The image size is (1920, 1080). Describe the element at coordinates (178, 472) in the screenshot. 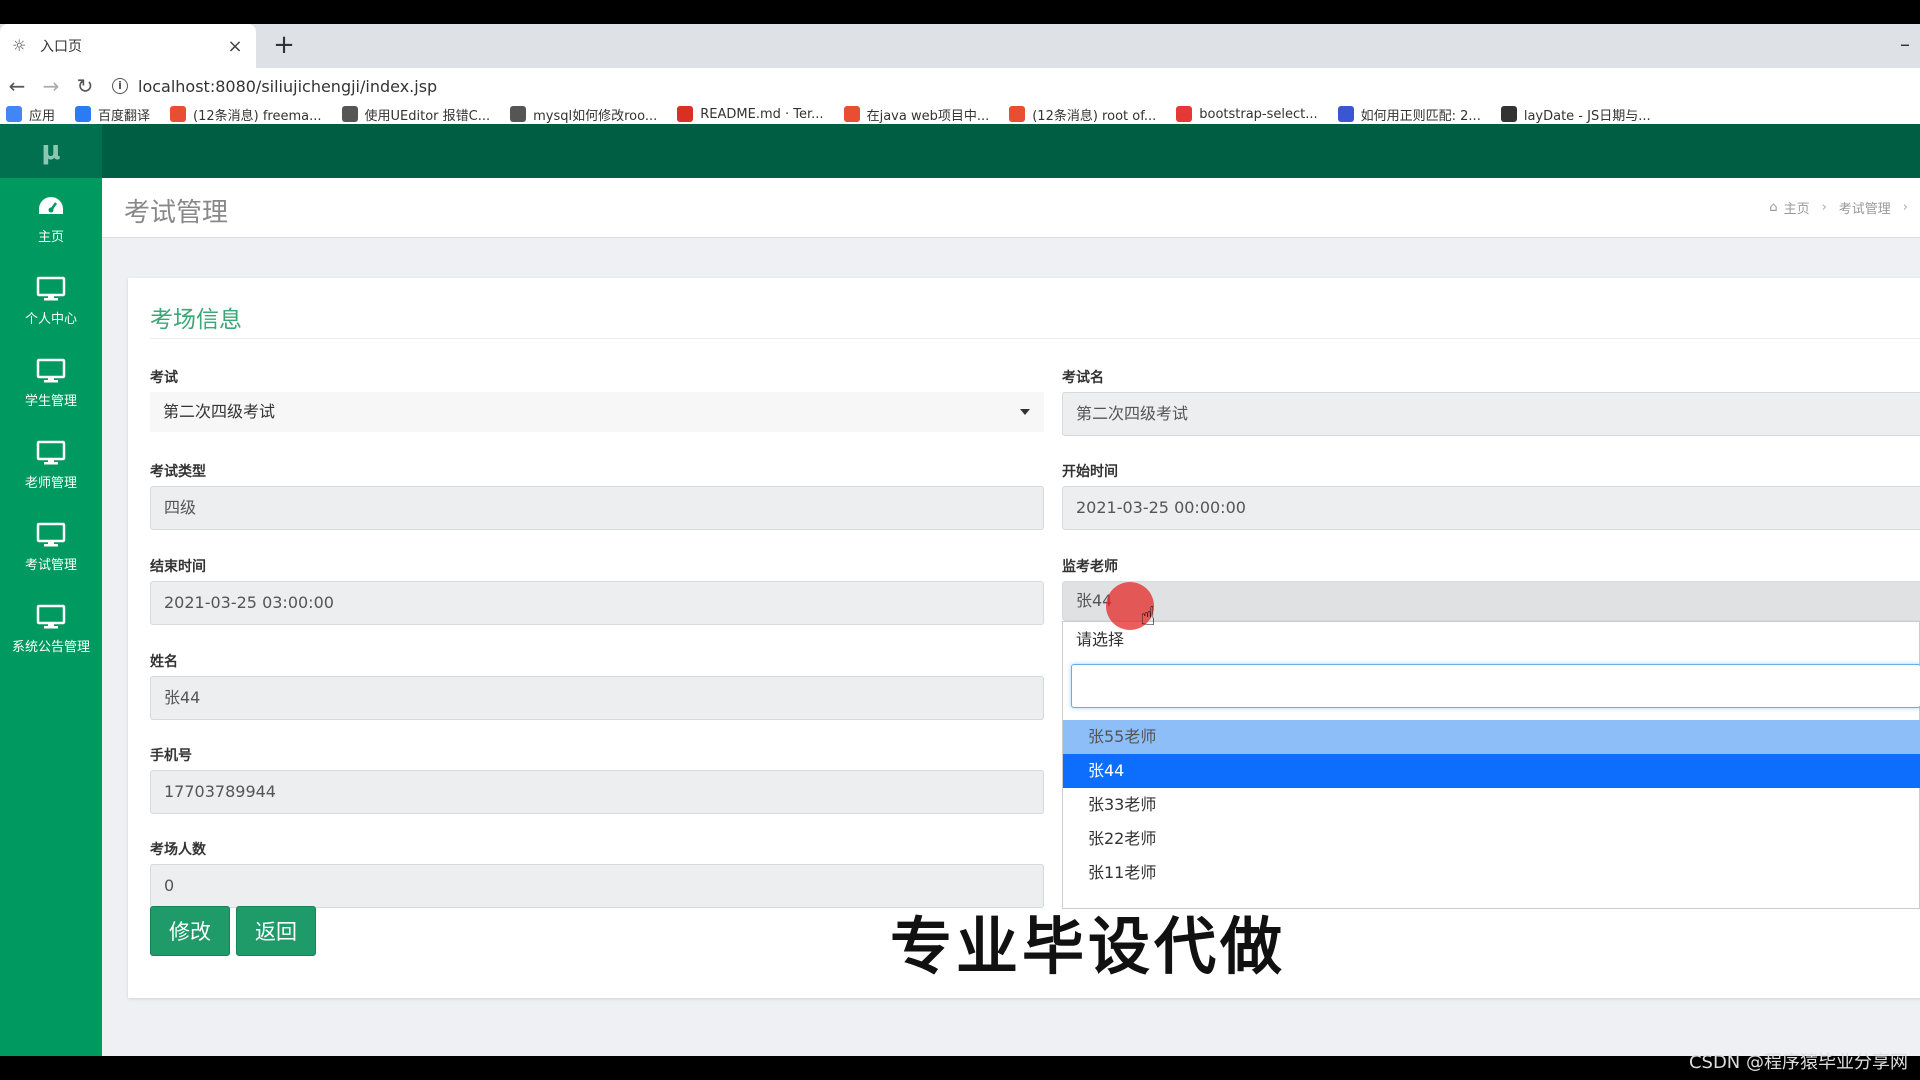

I see `exam-type-label: 考试类型` at that location.